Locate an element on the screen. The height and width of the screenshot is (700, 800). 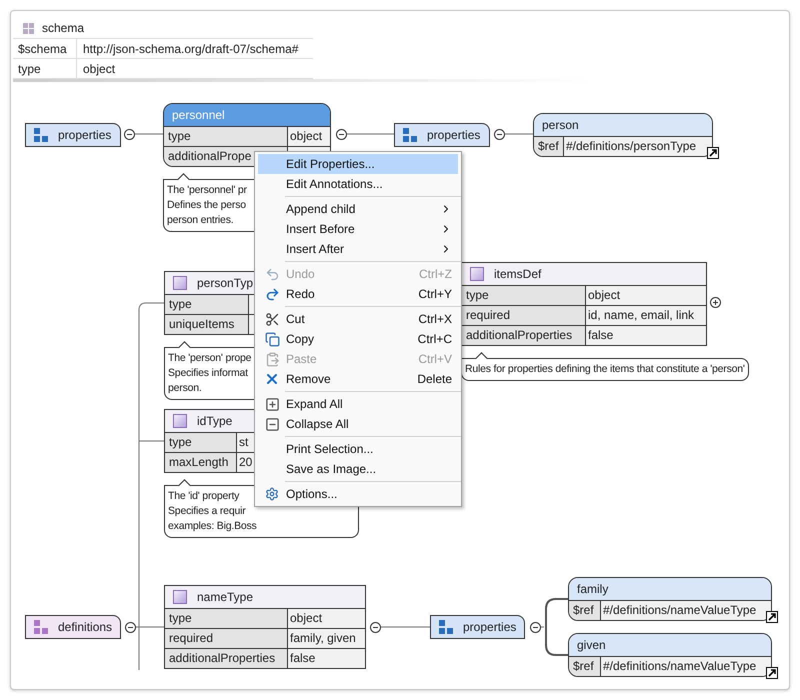
schema-value: object is located at coordinates (99, 69).